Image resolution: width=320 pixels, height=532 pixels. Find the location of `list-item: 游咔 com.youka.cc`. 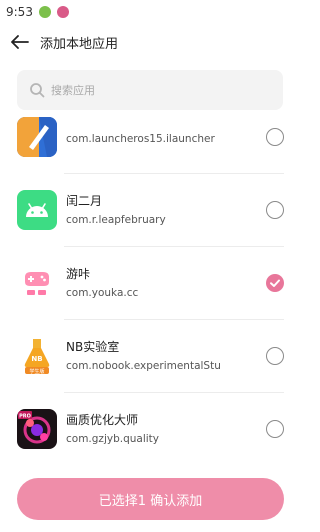

list-item: 游咔 com.youka.cc is located at coordinates (150, 282).